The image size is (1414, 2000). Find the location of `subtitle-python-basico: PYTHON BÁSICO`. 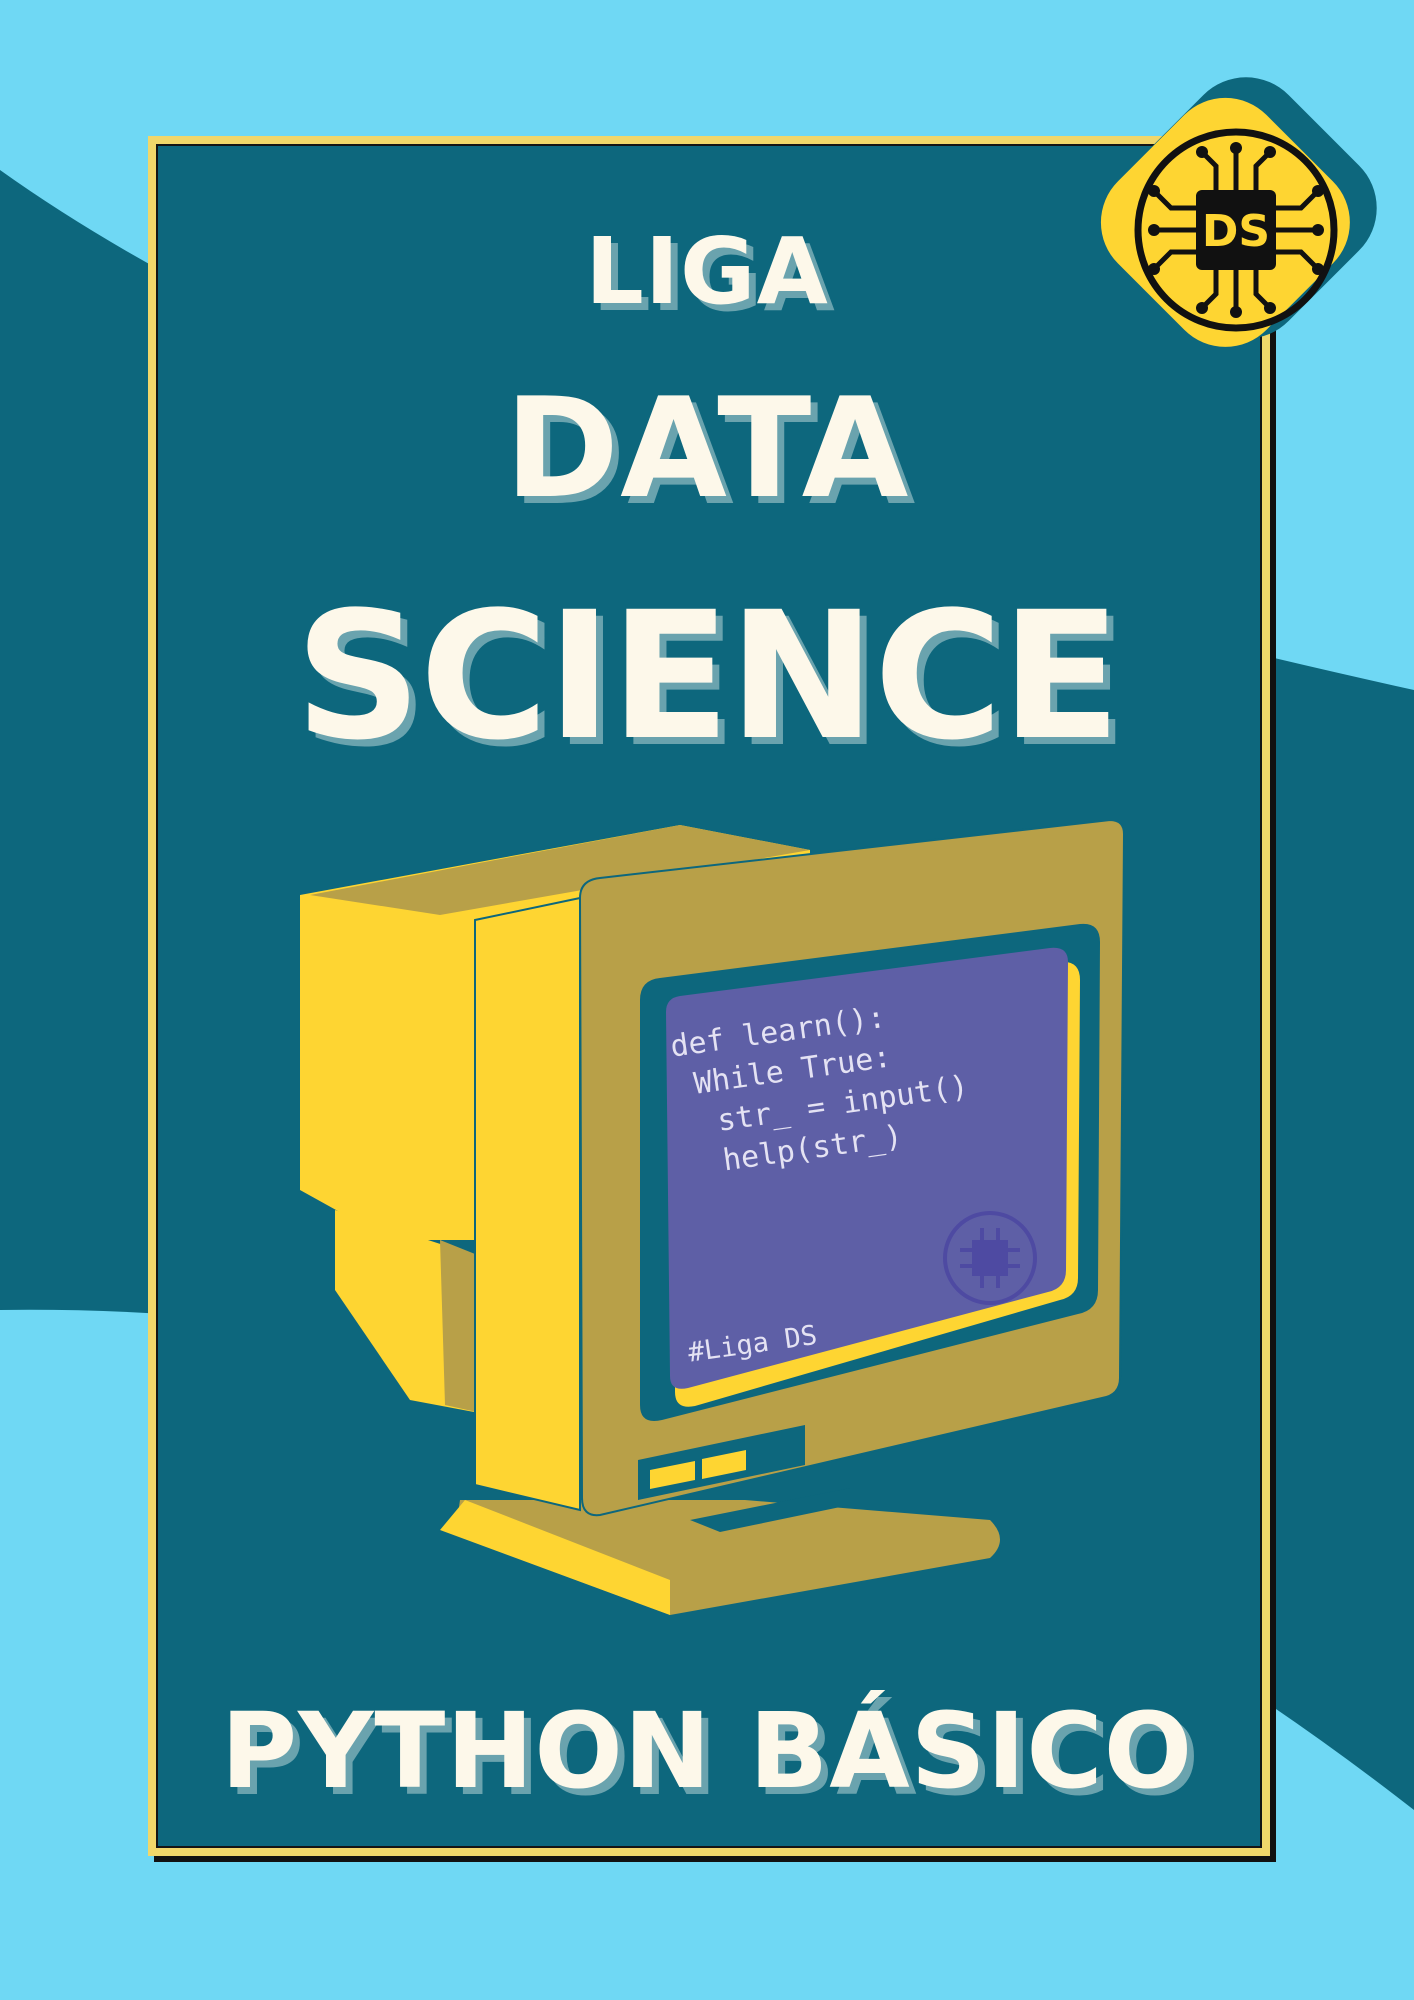

subtitle-python-basico: PYTHON BÁSICO is located at coordinates (707, 1751).